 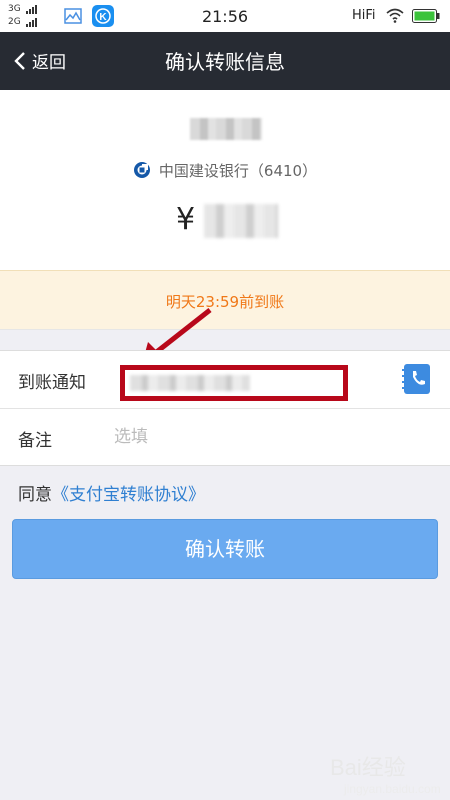 I want to click on status-bar: 3G 2G K 21:56 HiFi, so click(x=225, y=16).